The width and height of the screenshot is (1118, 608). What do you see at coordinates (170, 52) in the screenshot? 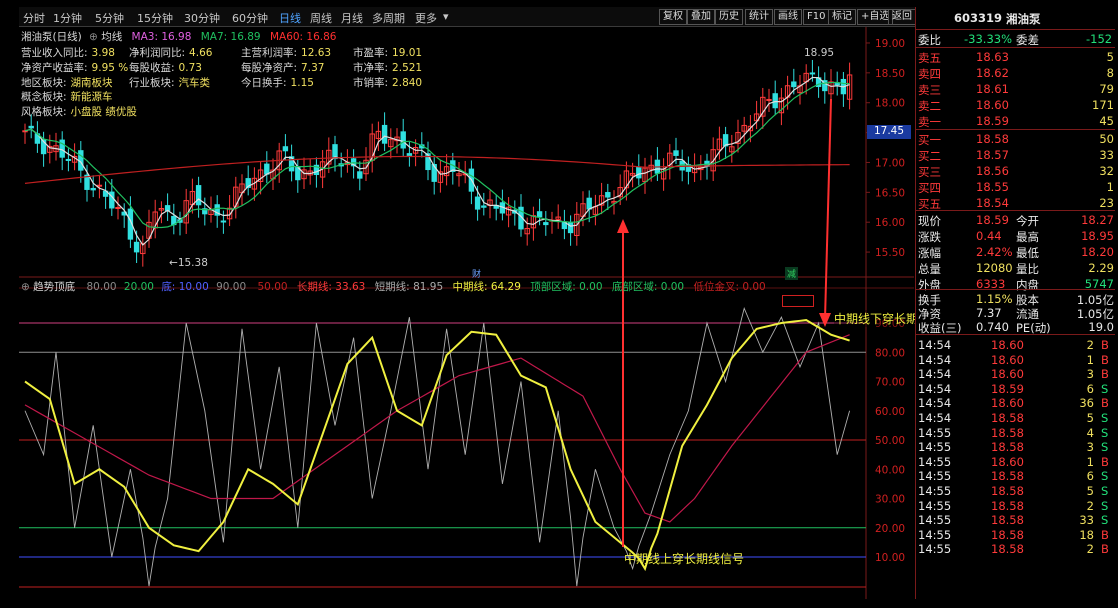
I see `fundamental-item: 净利润同比: 4.66` at bounding box center [170, 52].